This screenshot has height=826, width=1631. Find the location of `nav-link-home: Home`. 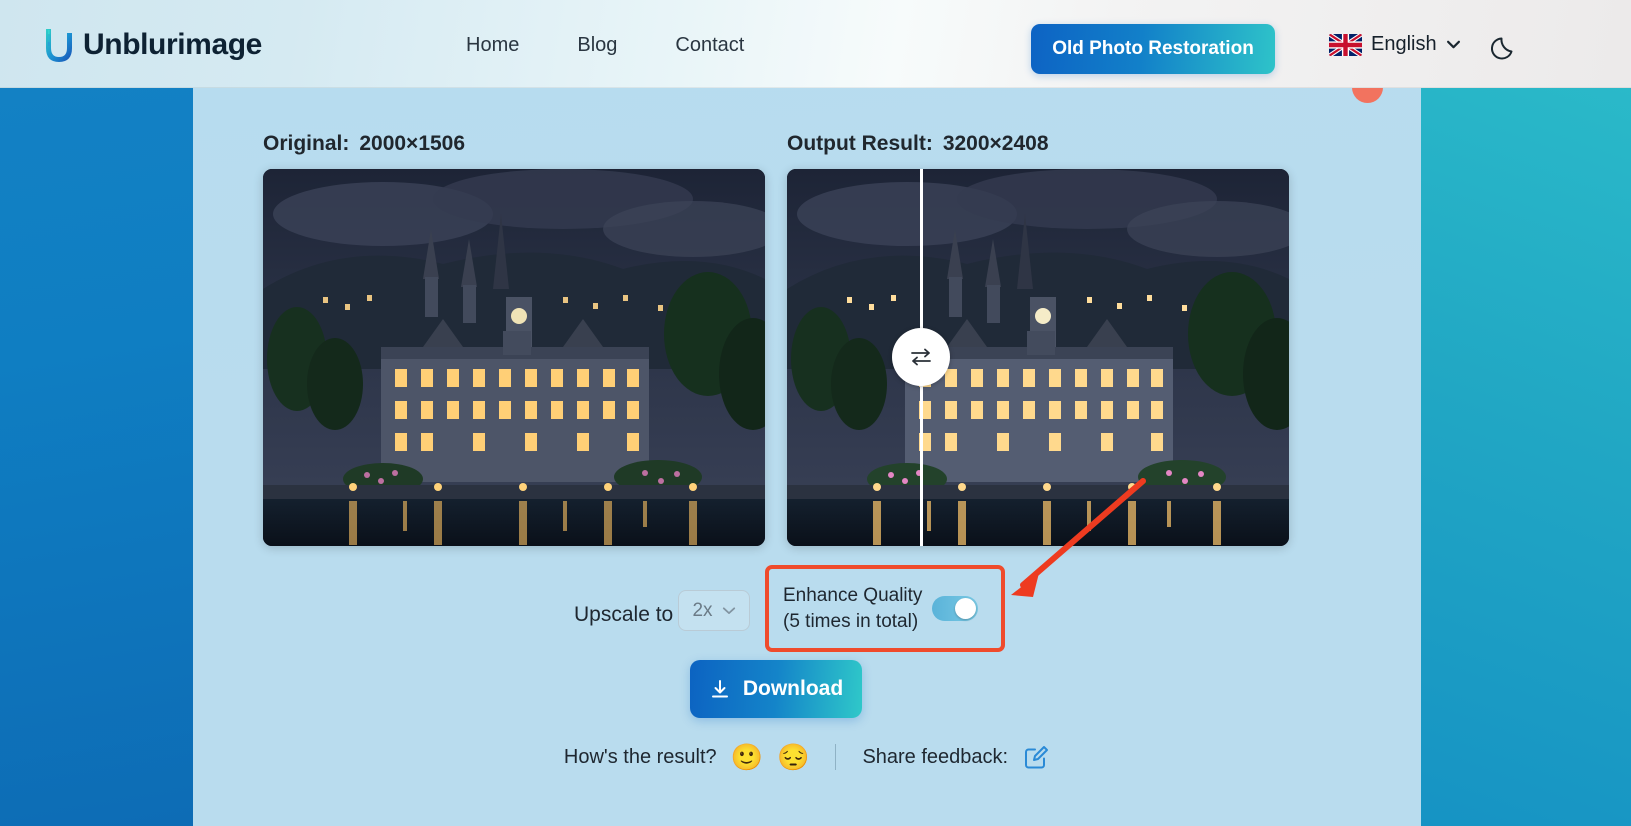

nav-link-home: Home is located at coordinates (492, 45).